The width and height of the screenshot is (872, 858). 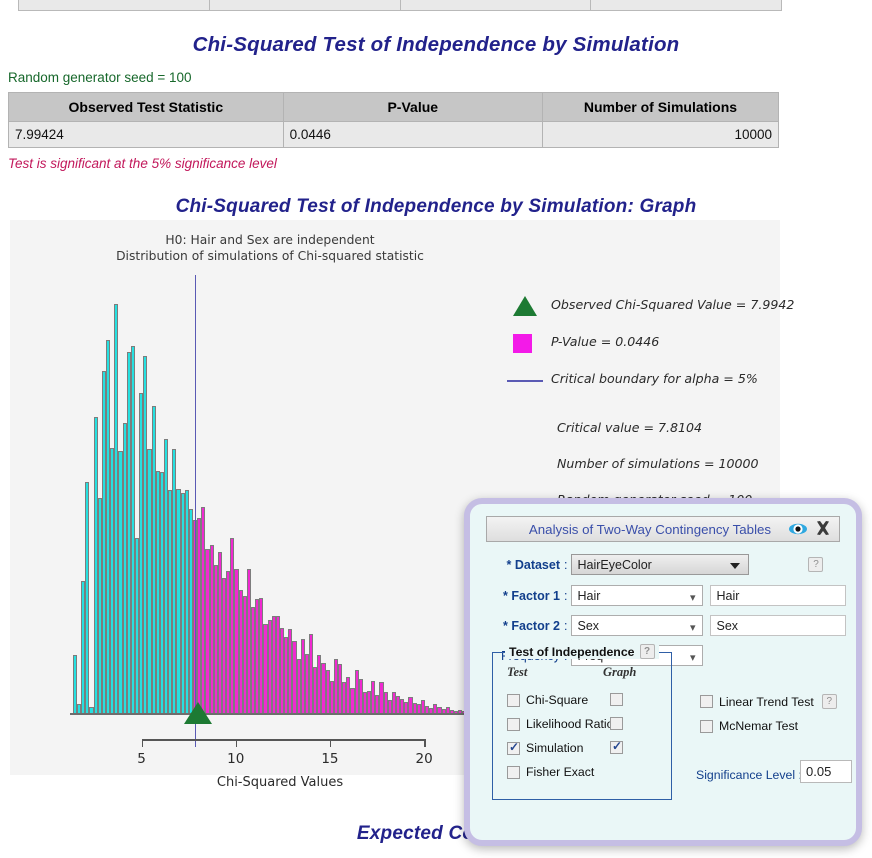 I want to click on cell-num-simulations: 10000, so click(x=660, y=134).